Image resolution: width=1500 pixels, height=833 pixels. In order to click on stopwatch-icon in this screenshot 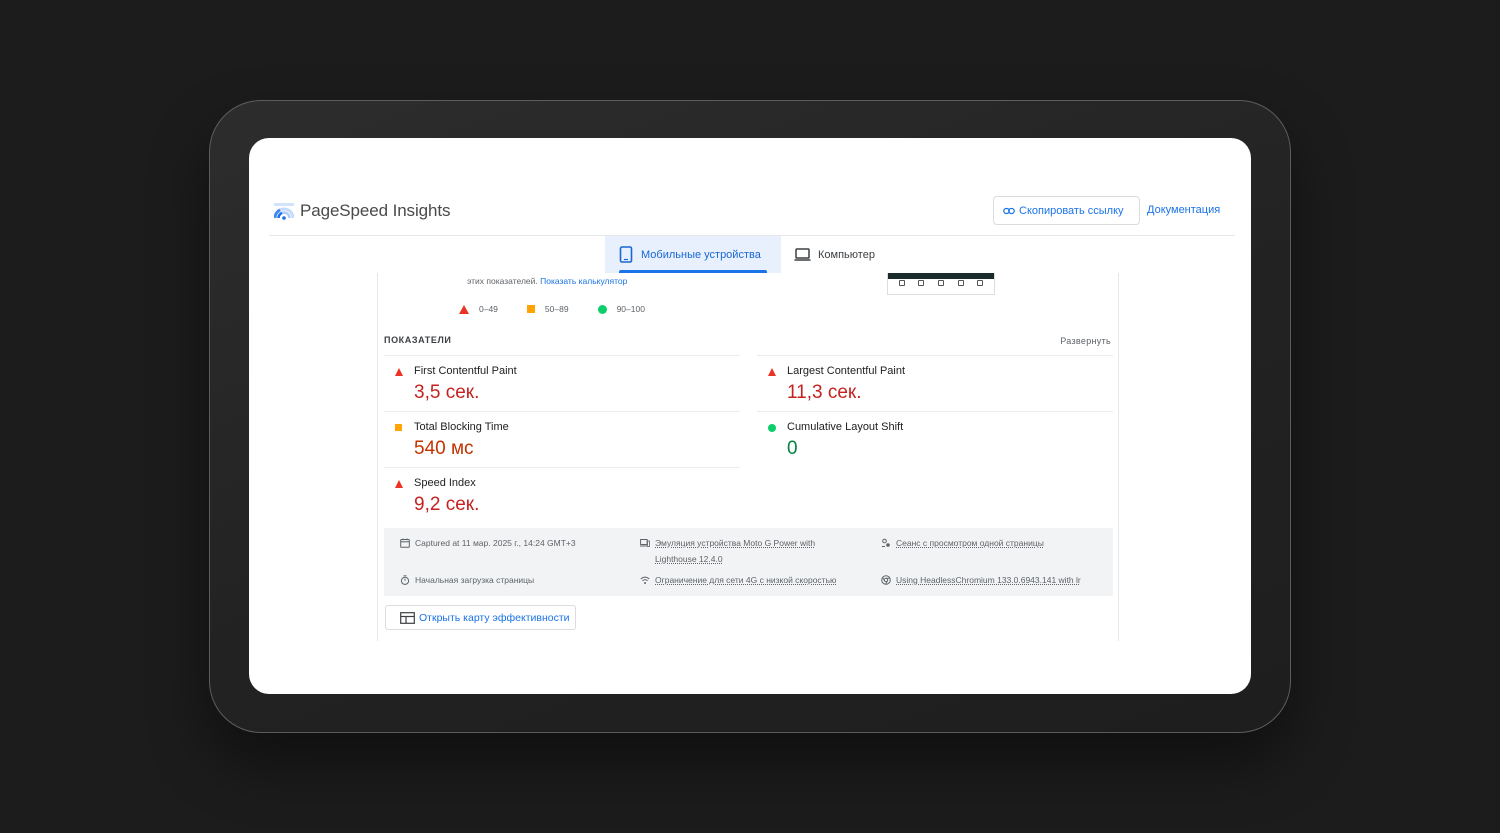, I will do `click(405, 580)`.